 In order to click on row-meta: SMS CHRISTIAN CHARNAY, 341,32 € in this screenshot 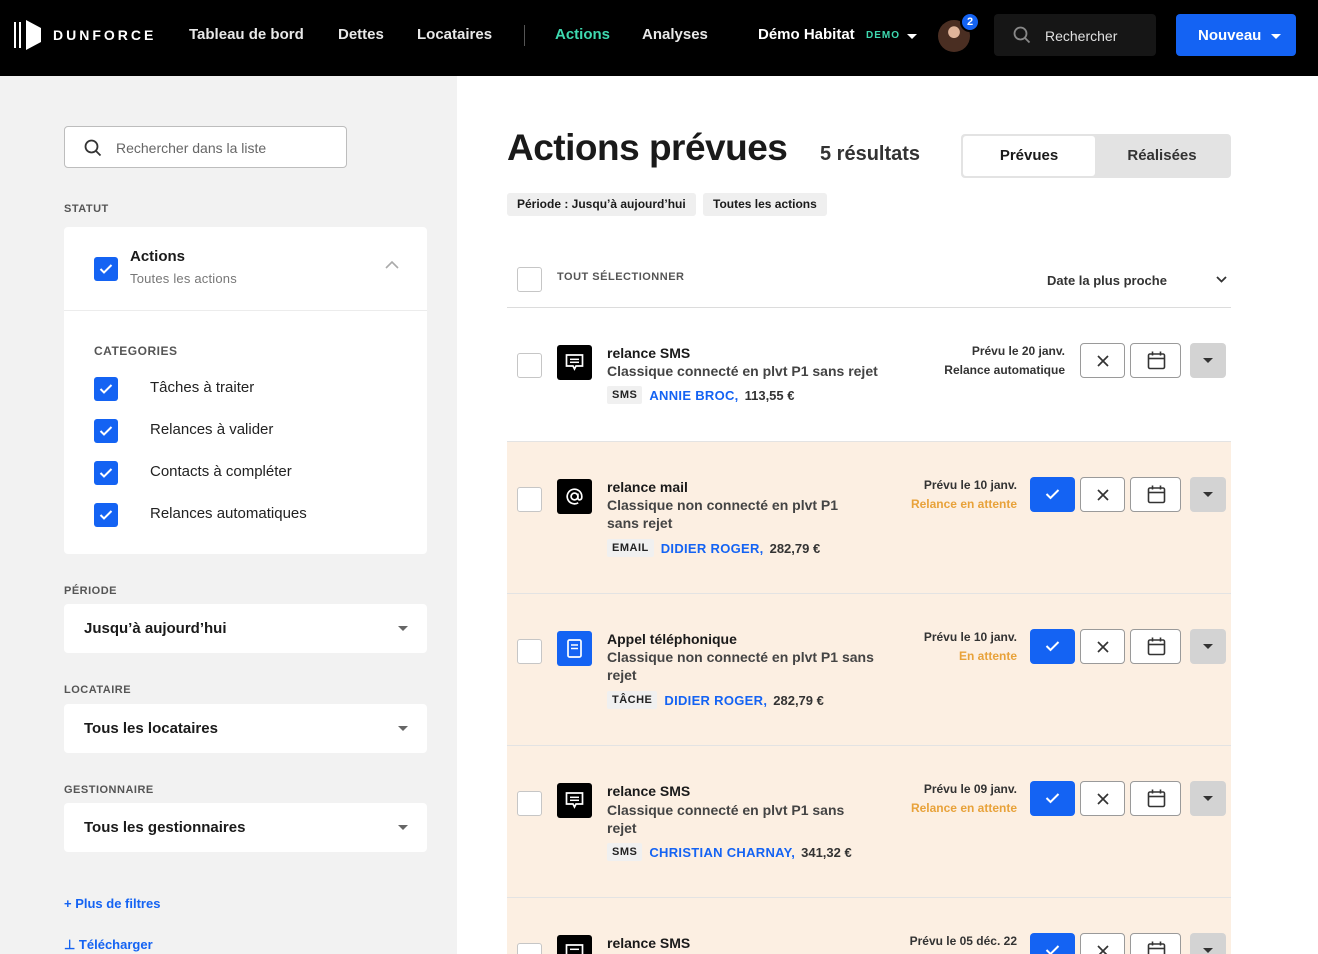, I will do `click(729, 852)`.